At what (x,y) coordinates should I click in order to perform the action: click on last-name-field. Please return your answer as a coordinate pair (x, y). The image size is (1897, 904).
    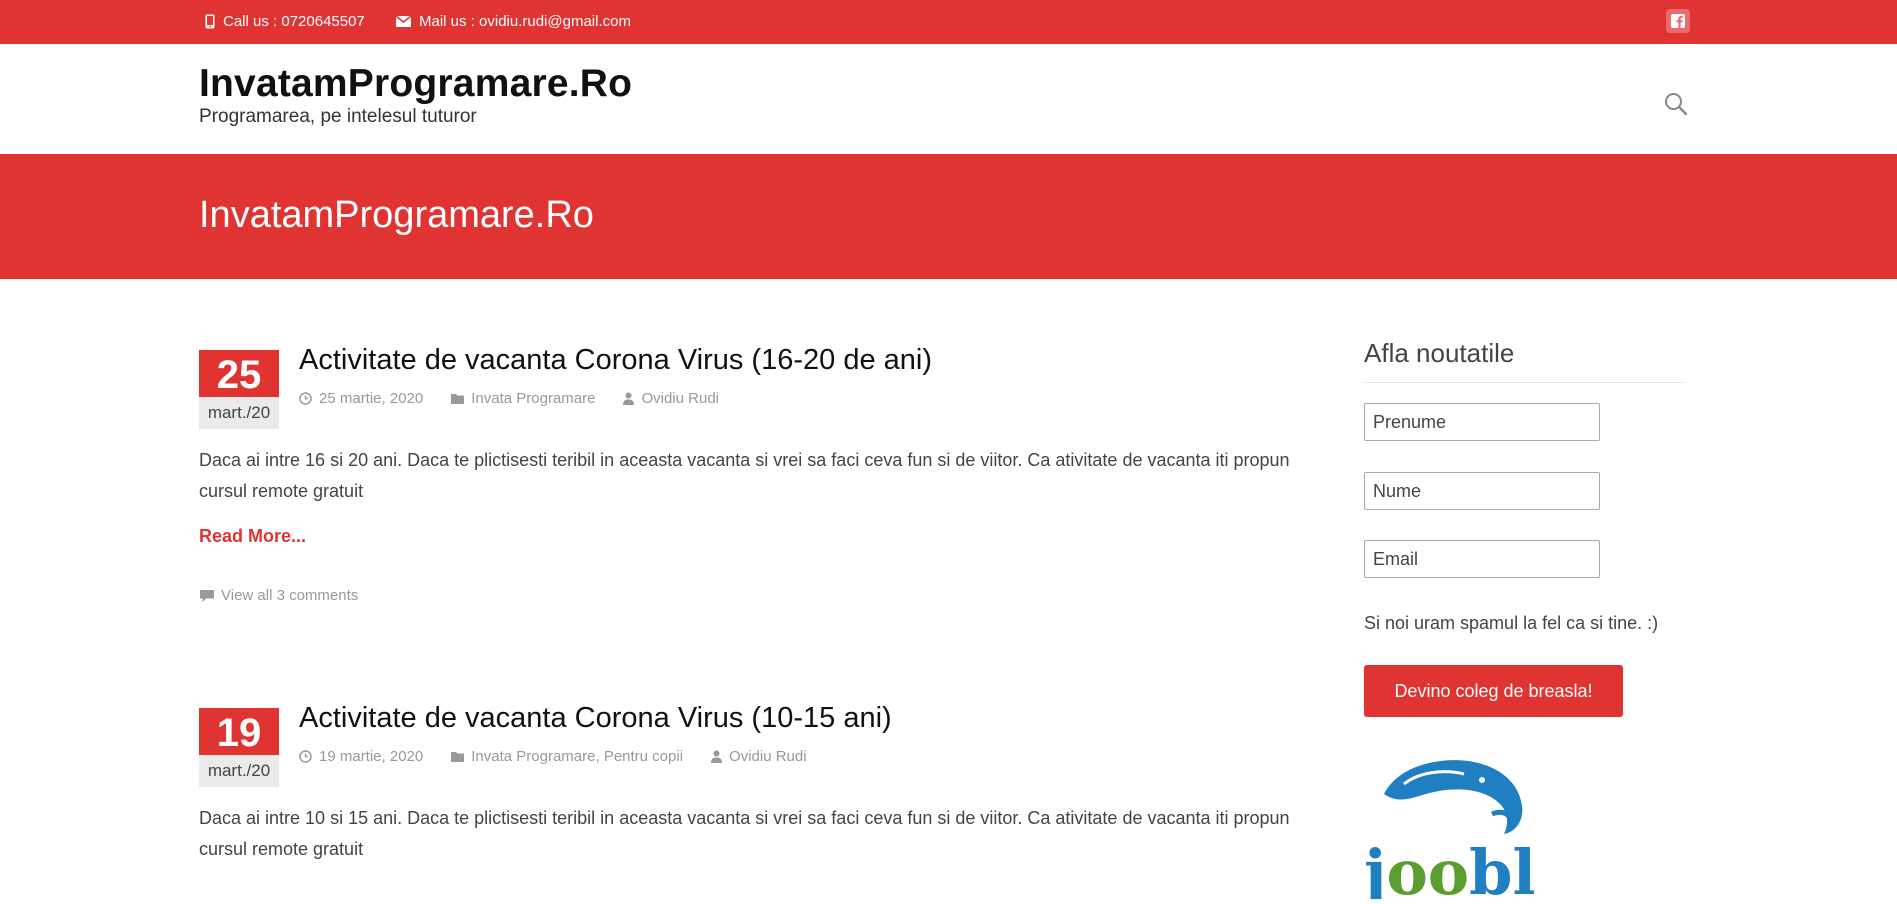
    Looking at the image, I should click on (1482, 491).